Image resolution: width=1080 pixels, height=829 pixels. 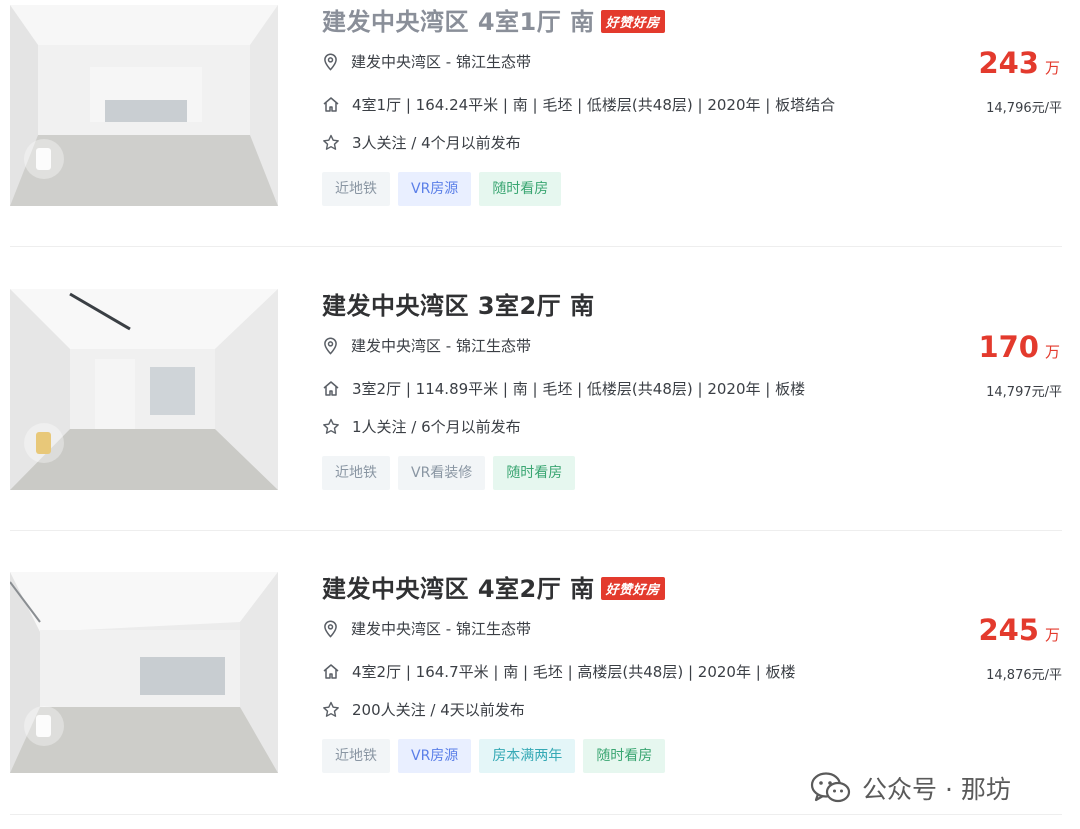 What do you see at coordinates (1008, 347) in the screenshot?
I see `price-value: 170` at bounding box center [1008, 347].